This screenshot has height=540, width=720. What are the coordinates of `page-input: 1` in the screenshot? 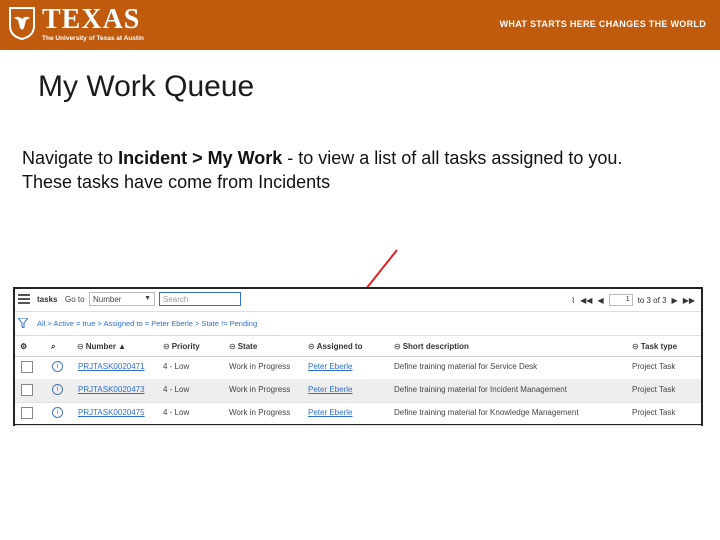 It's located at (620, 300).